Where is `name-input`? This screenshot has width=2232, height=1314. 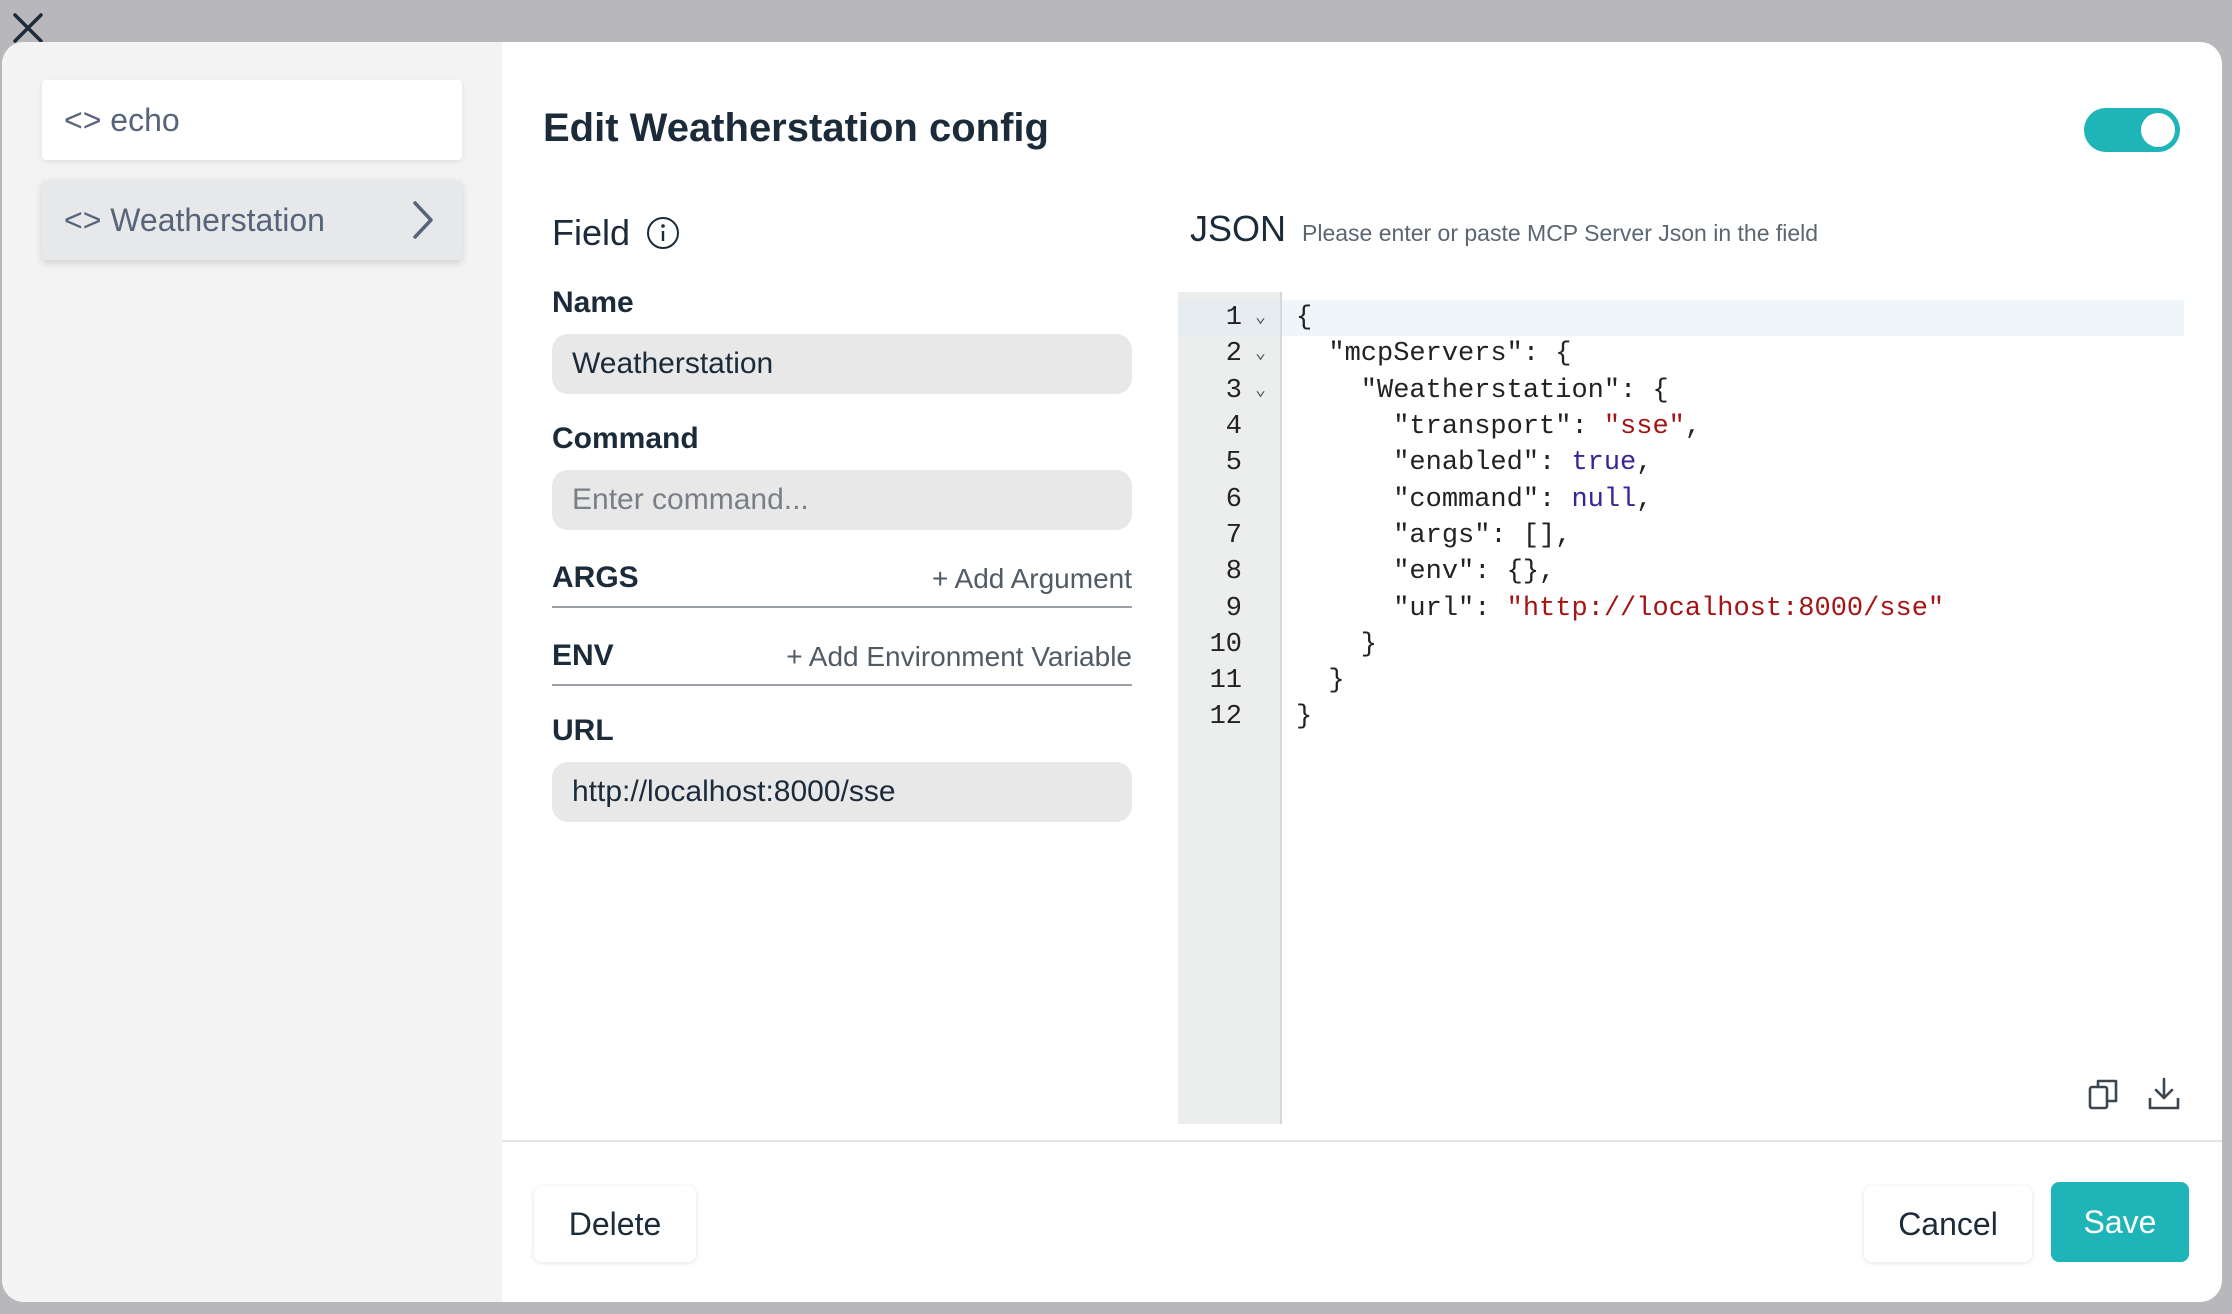
name-input is located at coordinates (842, 364).